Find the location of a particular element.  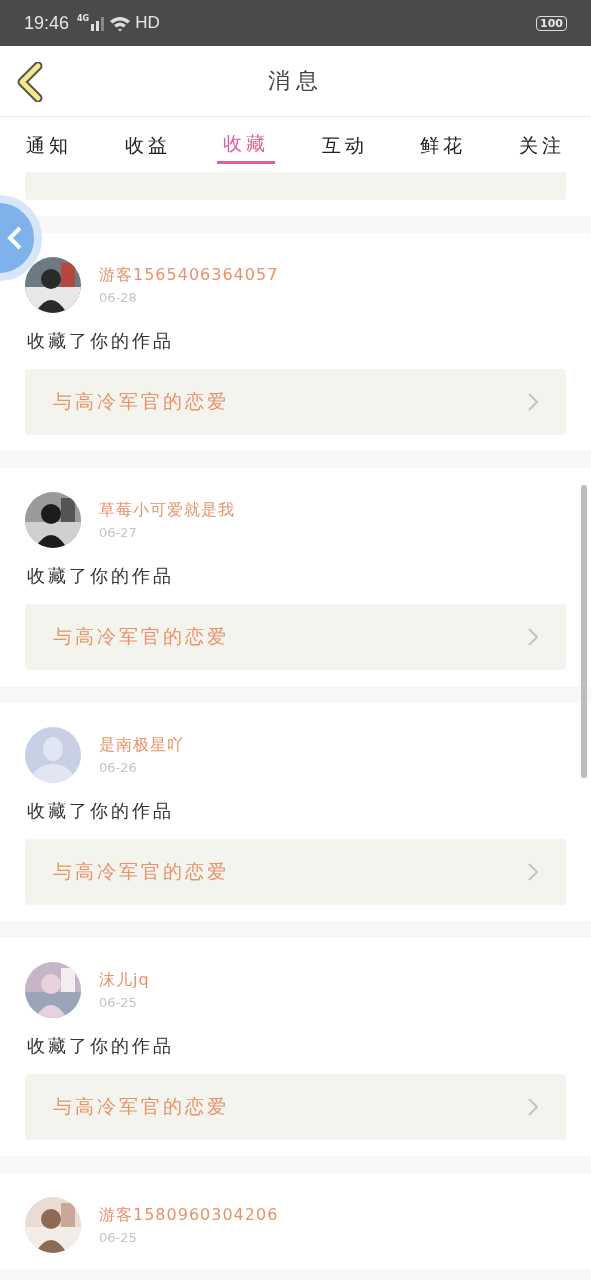

tab: 鲜花 is located at coordinates (443, 140).